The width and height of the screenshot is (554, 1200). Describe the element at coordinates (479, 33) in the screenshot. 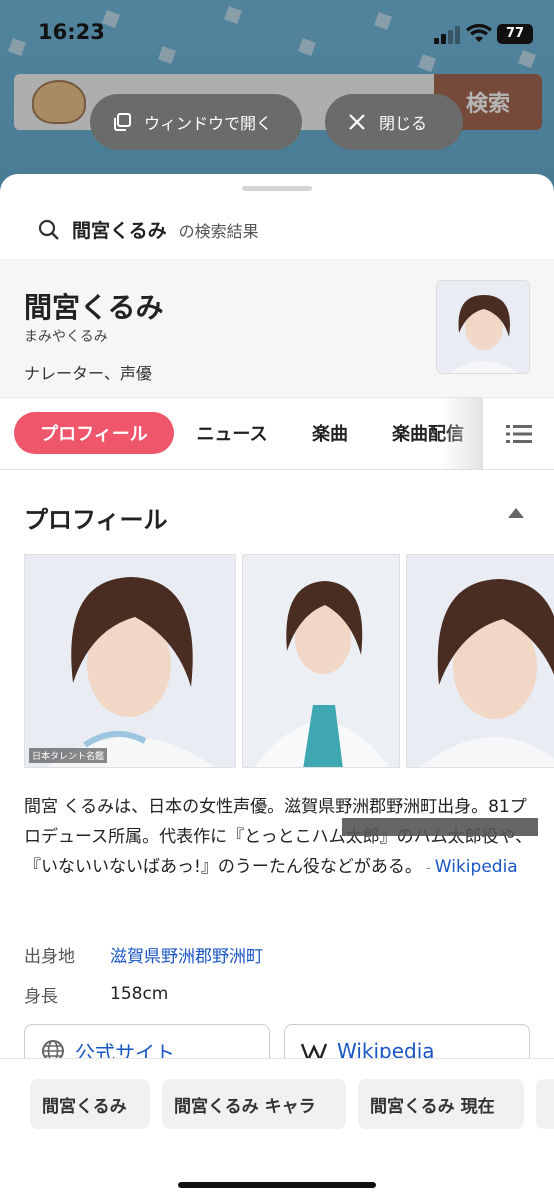

I see `wifi-icon` at that location.